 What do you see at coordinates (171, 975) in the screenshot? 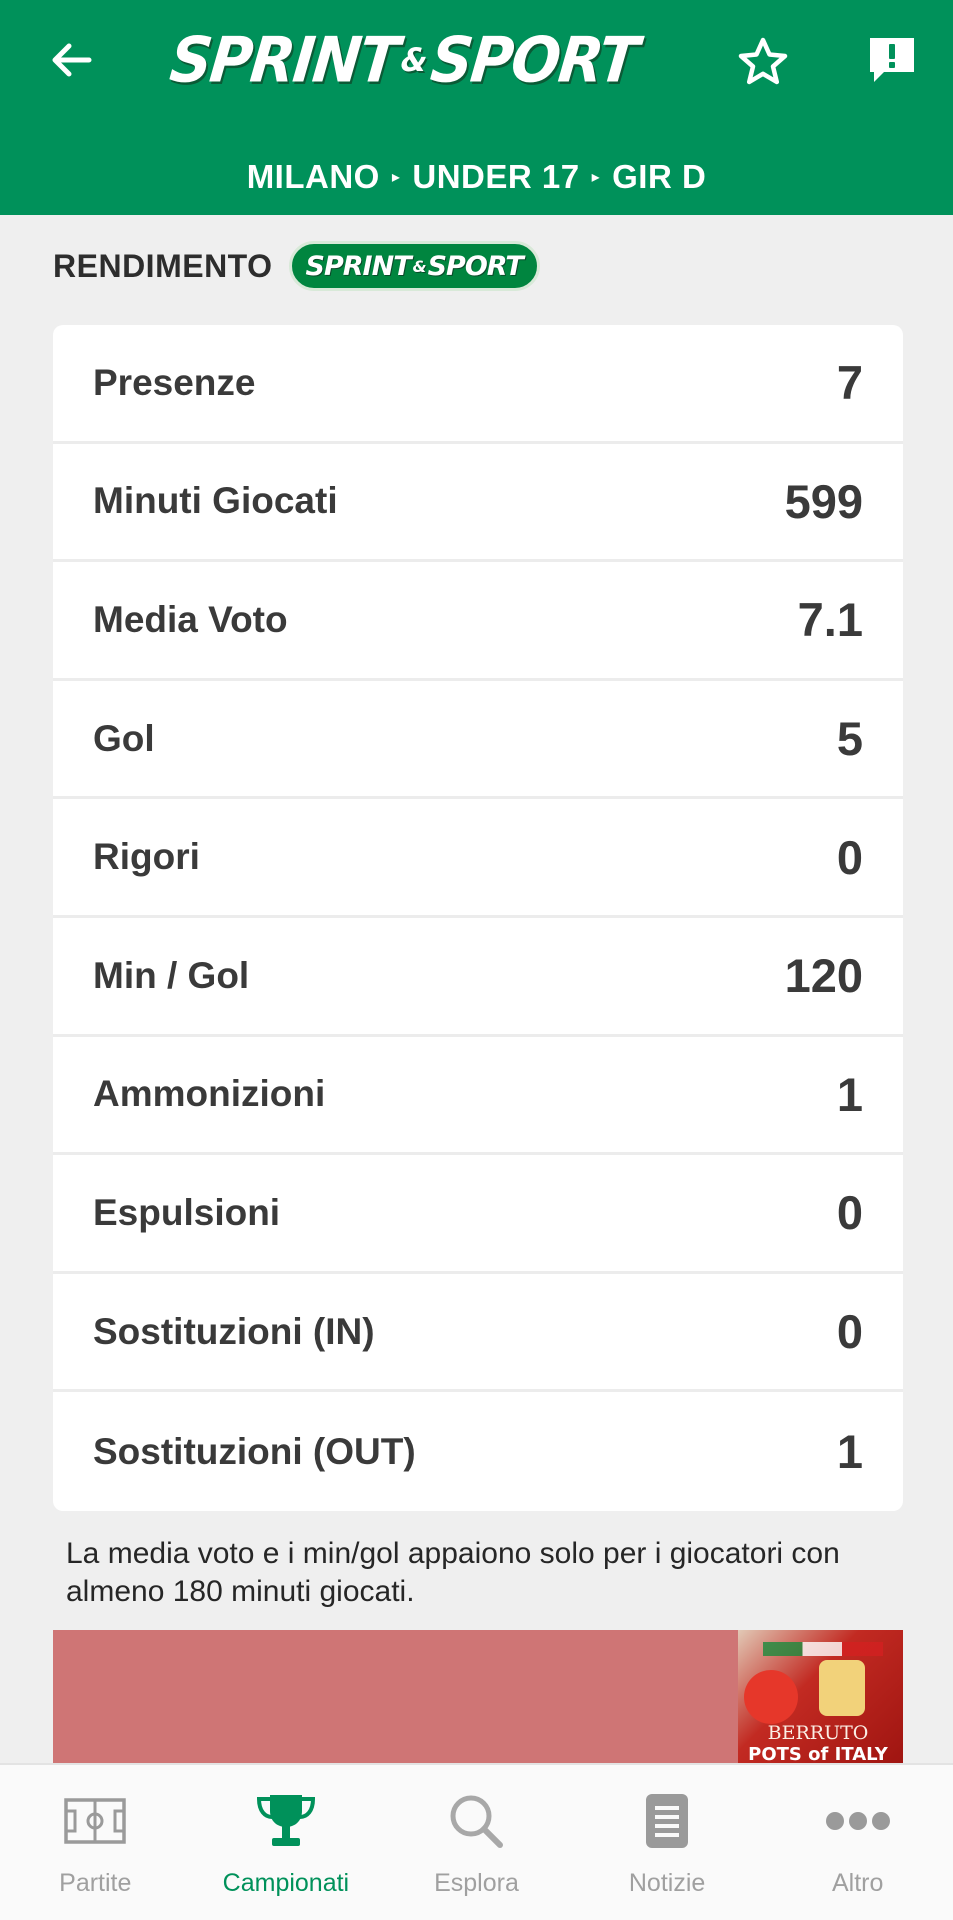
I see `stat-label: Min / Gol` at bounding box center [171, 975].